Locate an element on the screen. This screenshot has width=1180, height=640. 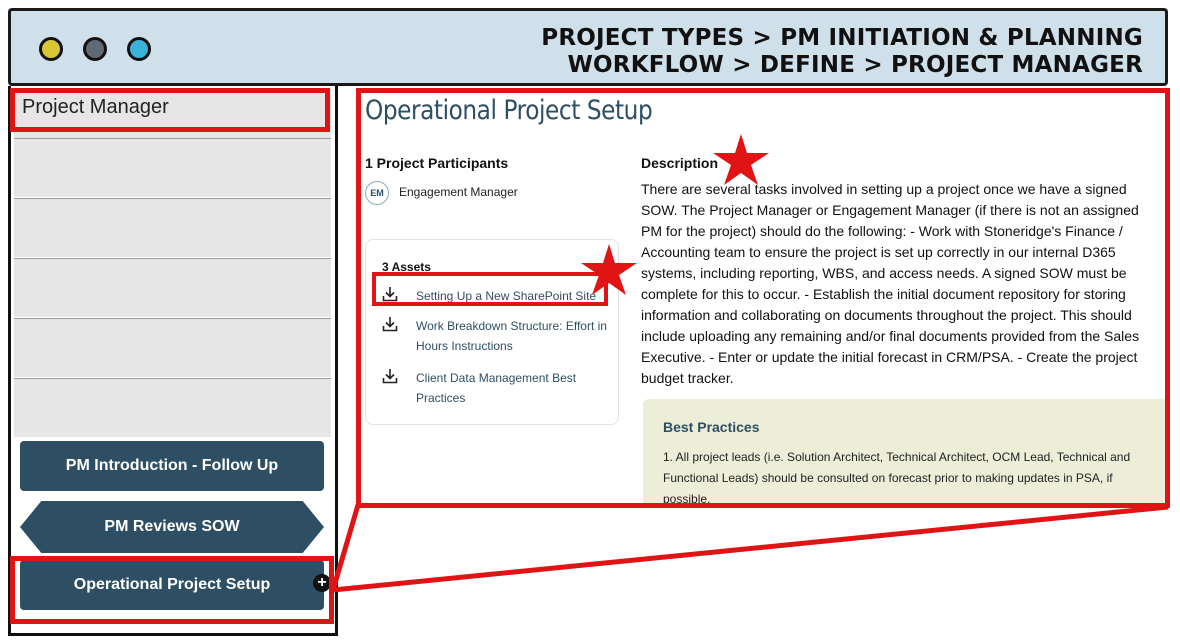
participant-name: Engagement Manager is located at coordinates (458, 192).